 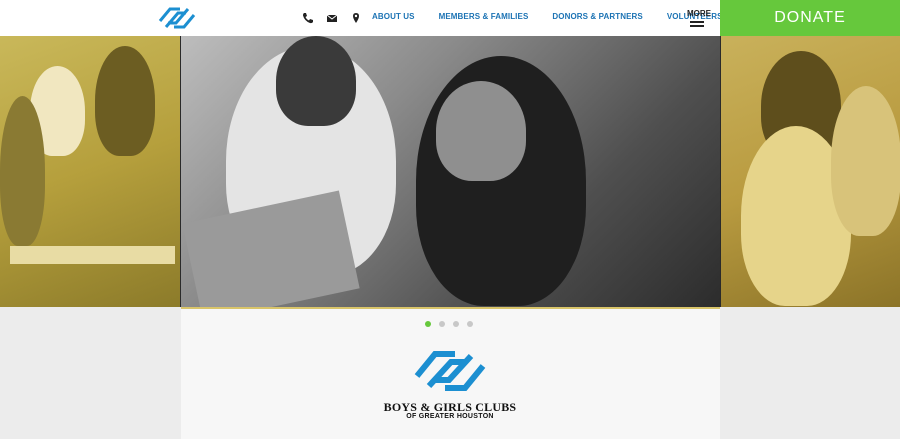 I want to click on hamburger-icon, so click(x=697, y=22).